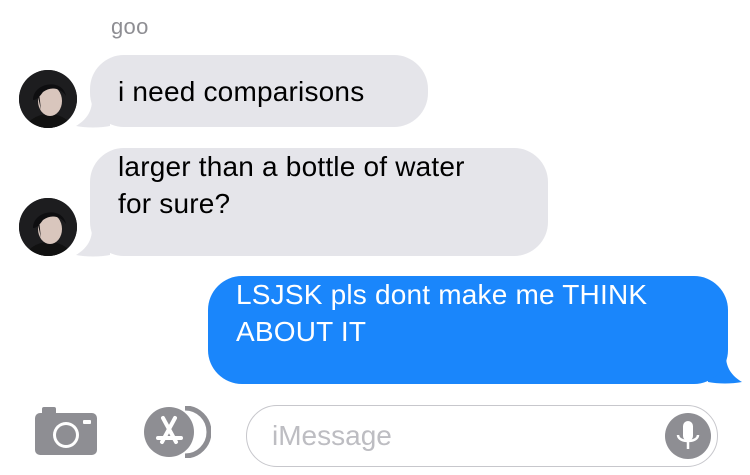 Image resolution: width=750 pixels, height=475 pixels. What do you see at coordinates (442, 294) in the screenshot?
I see `message-text-line: LSJSK pls dont make me THINK` at bounding box center [442, 294].